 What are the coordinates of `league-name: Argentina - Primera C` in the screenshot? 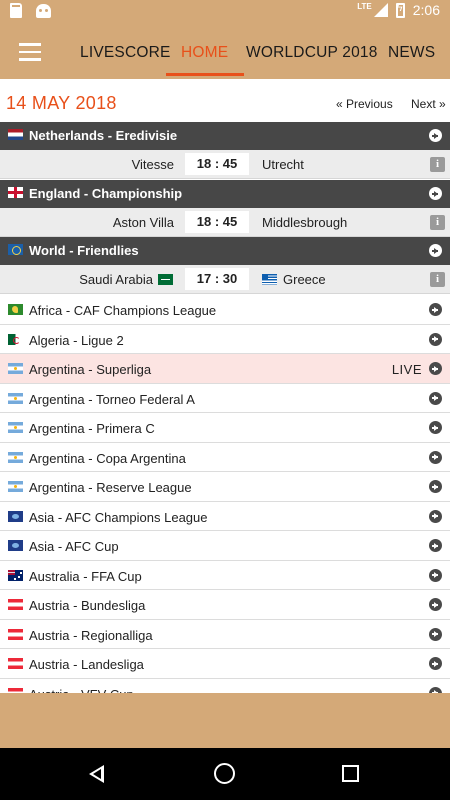 It's located at (92, 428).